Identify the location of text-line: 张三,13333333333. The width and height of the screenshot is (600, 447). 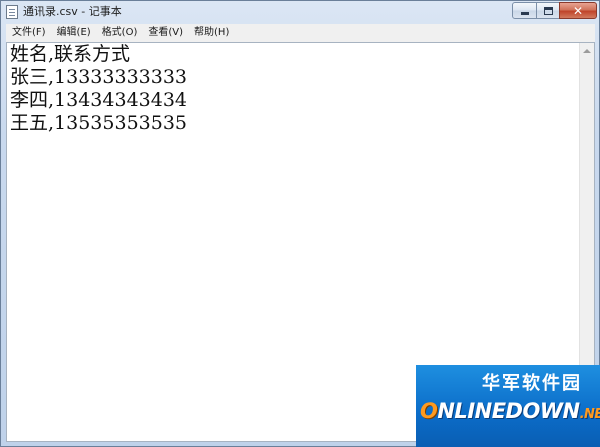
(99, 77).